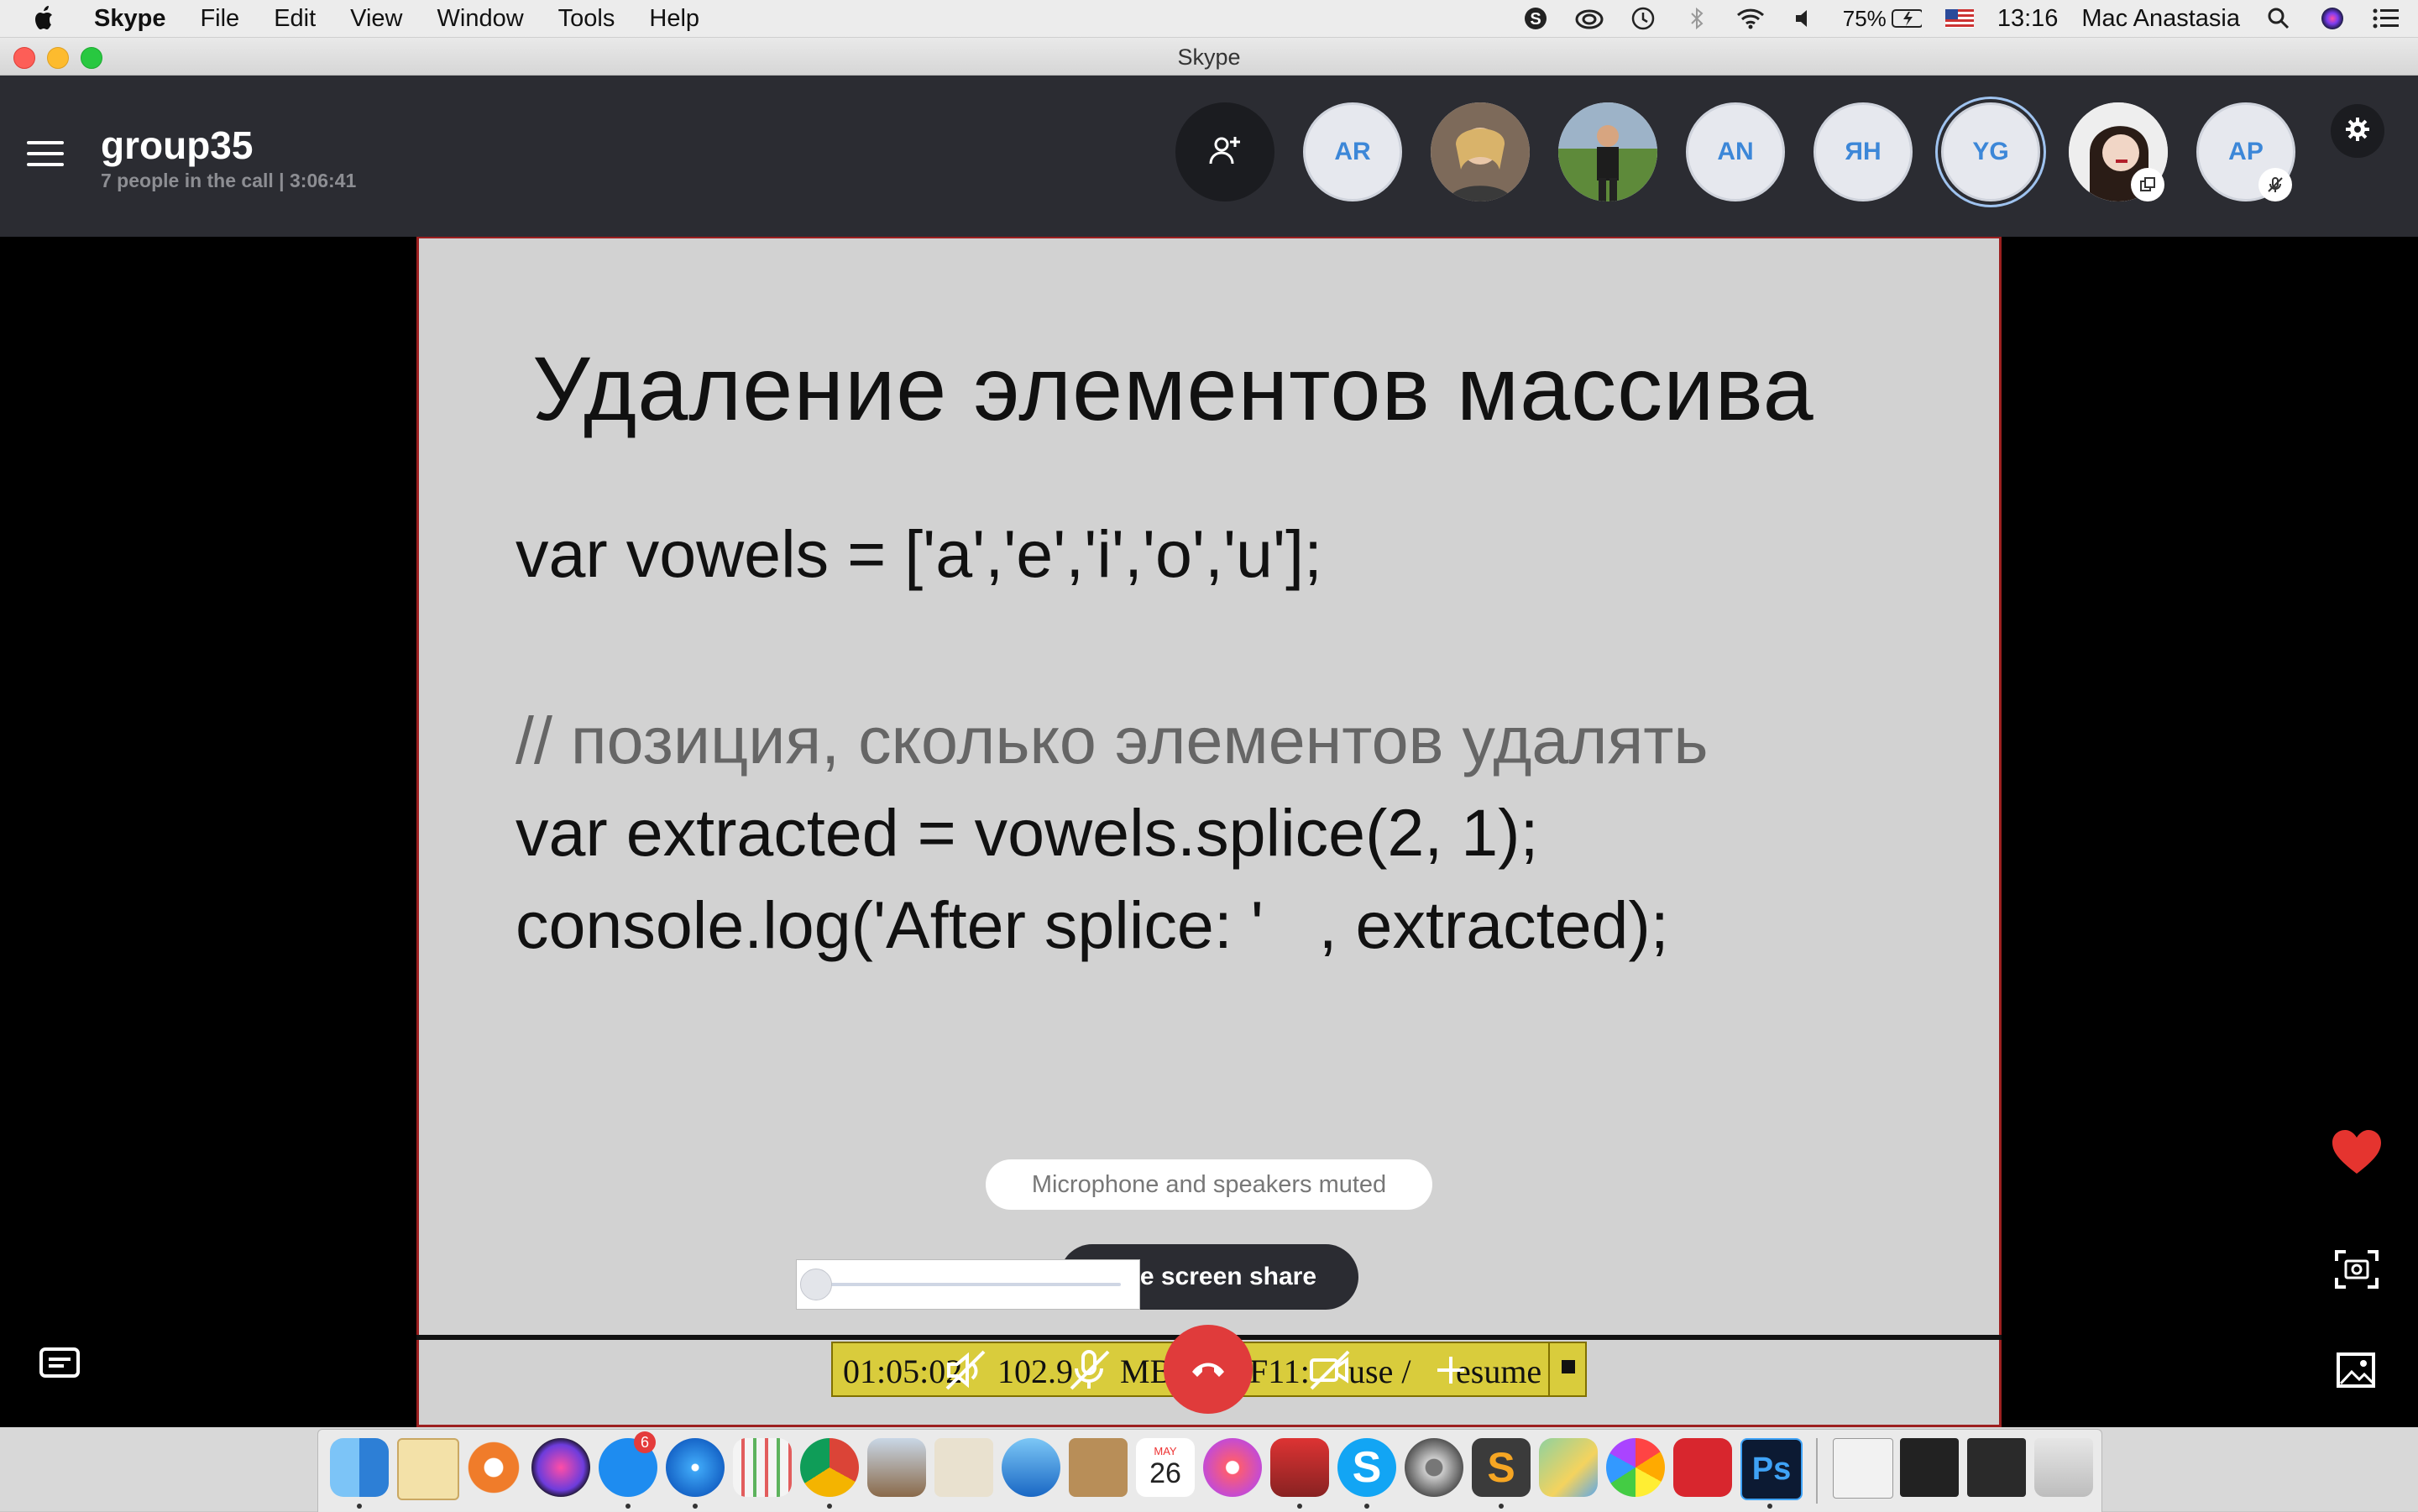 The image size is (2418, 1512). What do you see at coordinates (1568, 1366) in the screenshot?
I see `recorder-stop-icon` at bounding box center [1568, 1366].